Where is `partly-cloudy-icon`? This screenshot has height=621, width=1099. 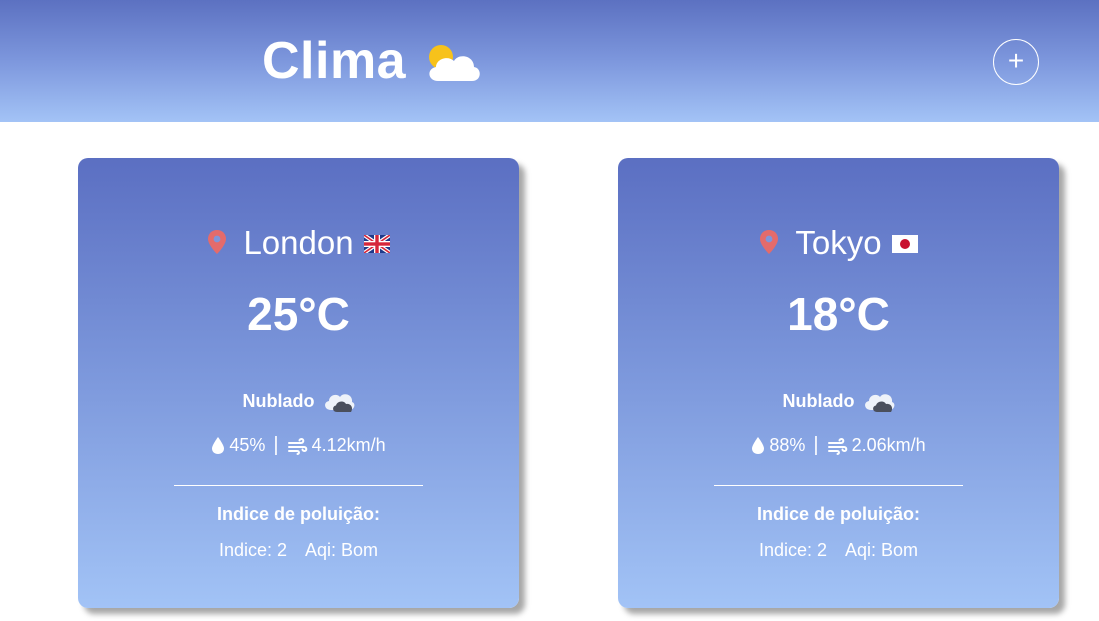 partly-cloudy-icon is located at coordinates (454, 63).